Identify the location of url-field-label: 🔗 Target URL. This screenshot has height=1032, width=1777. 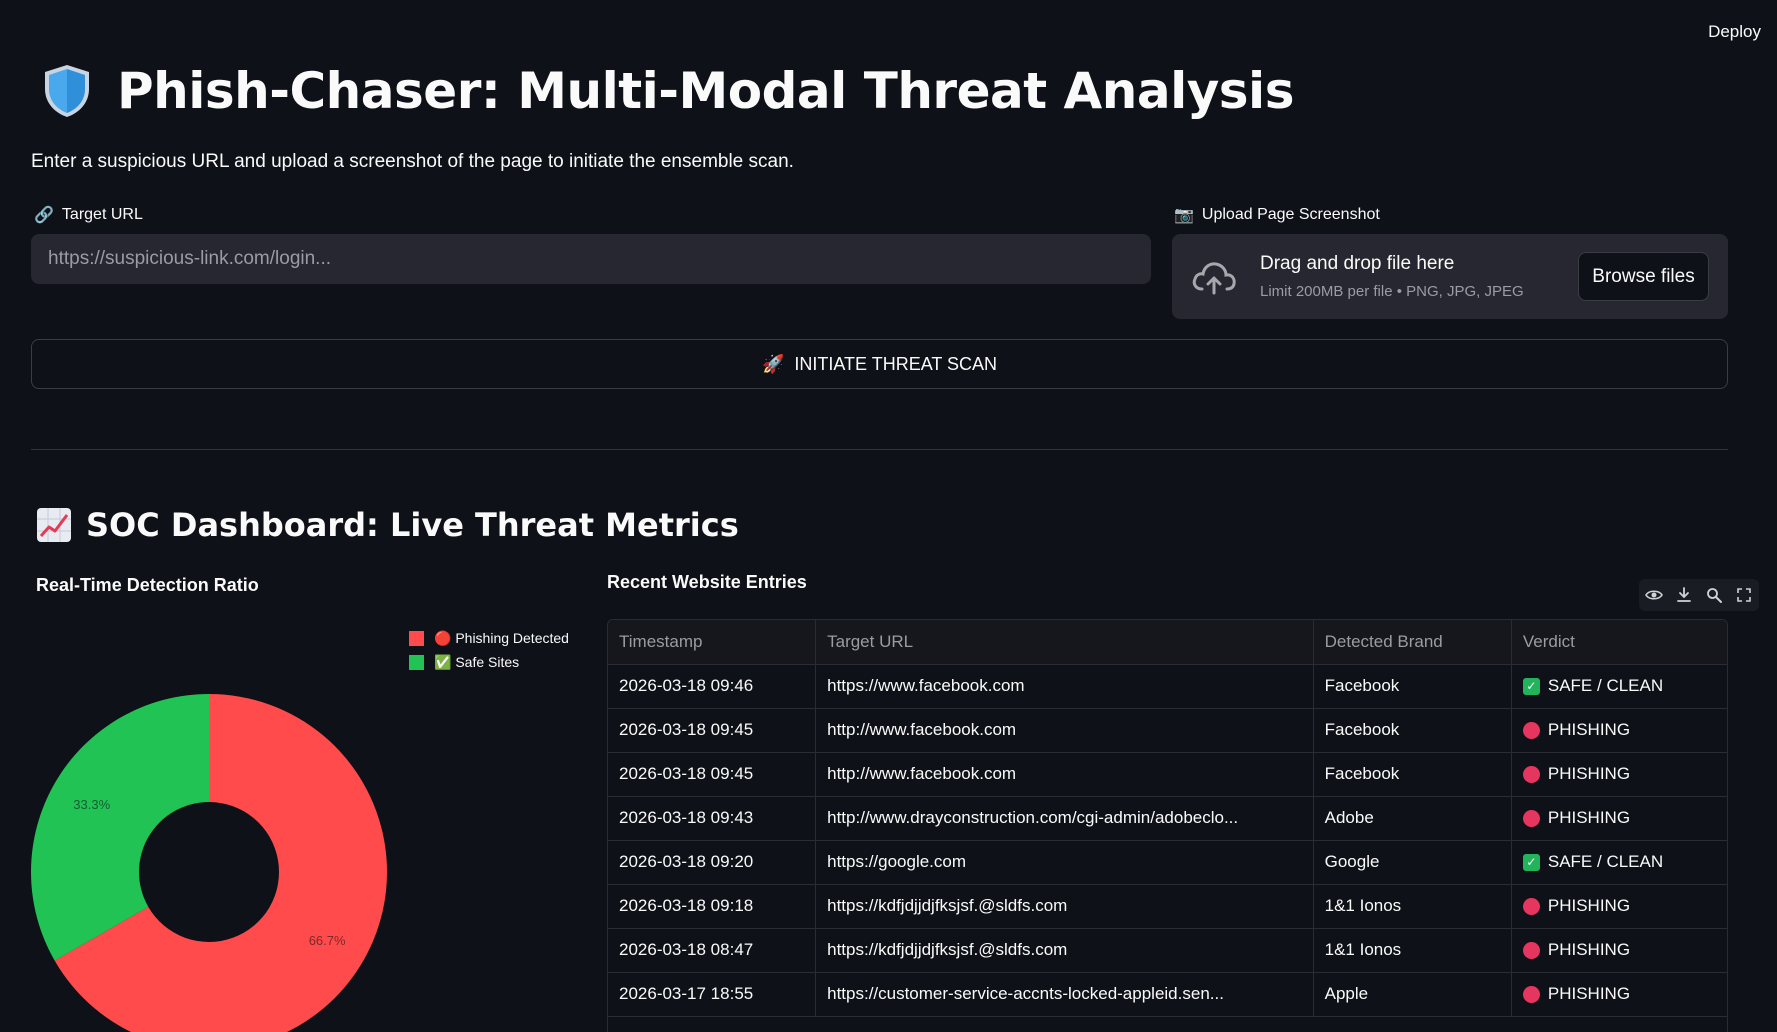
(88, 215).